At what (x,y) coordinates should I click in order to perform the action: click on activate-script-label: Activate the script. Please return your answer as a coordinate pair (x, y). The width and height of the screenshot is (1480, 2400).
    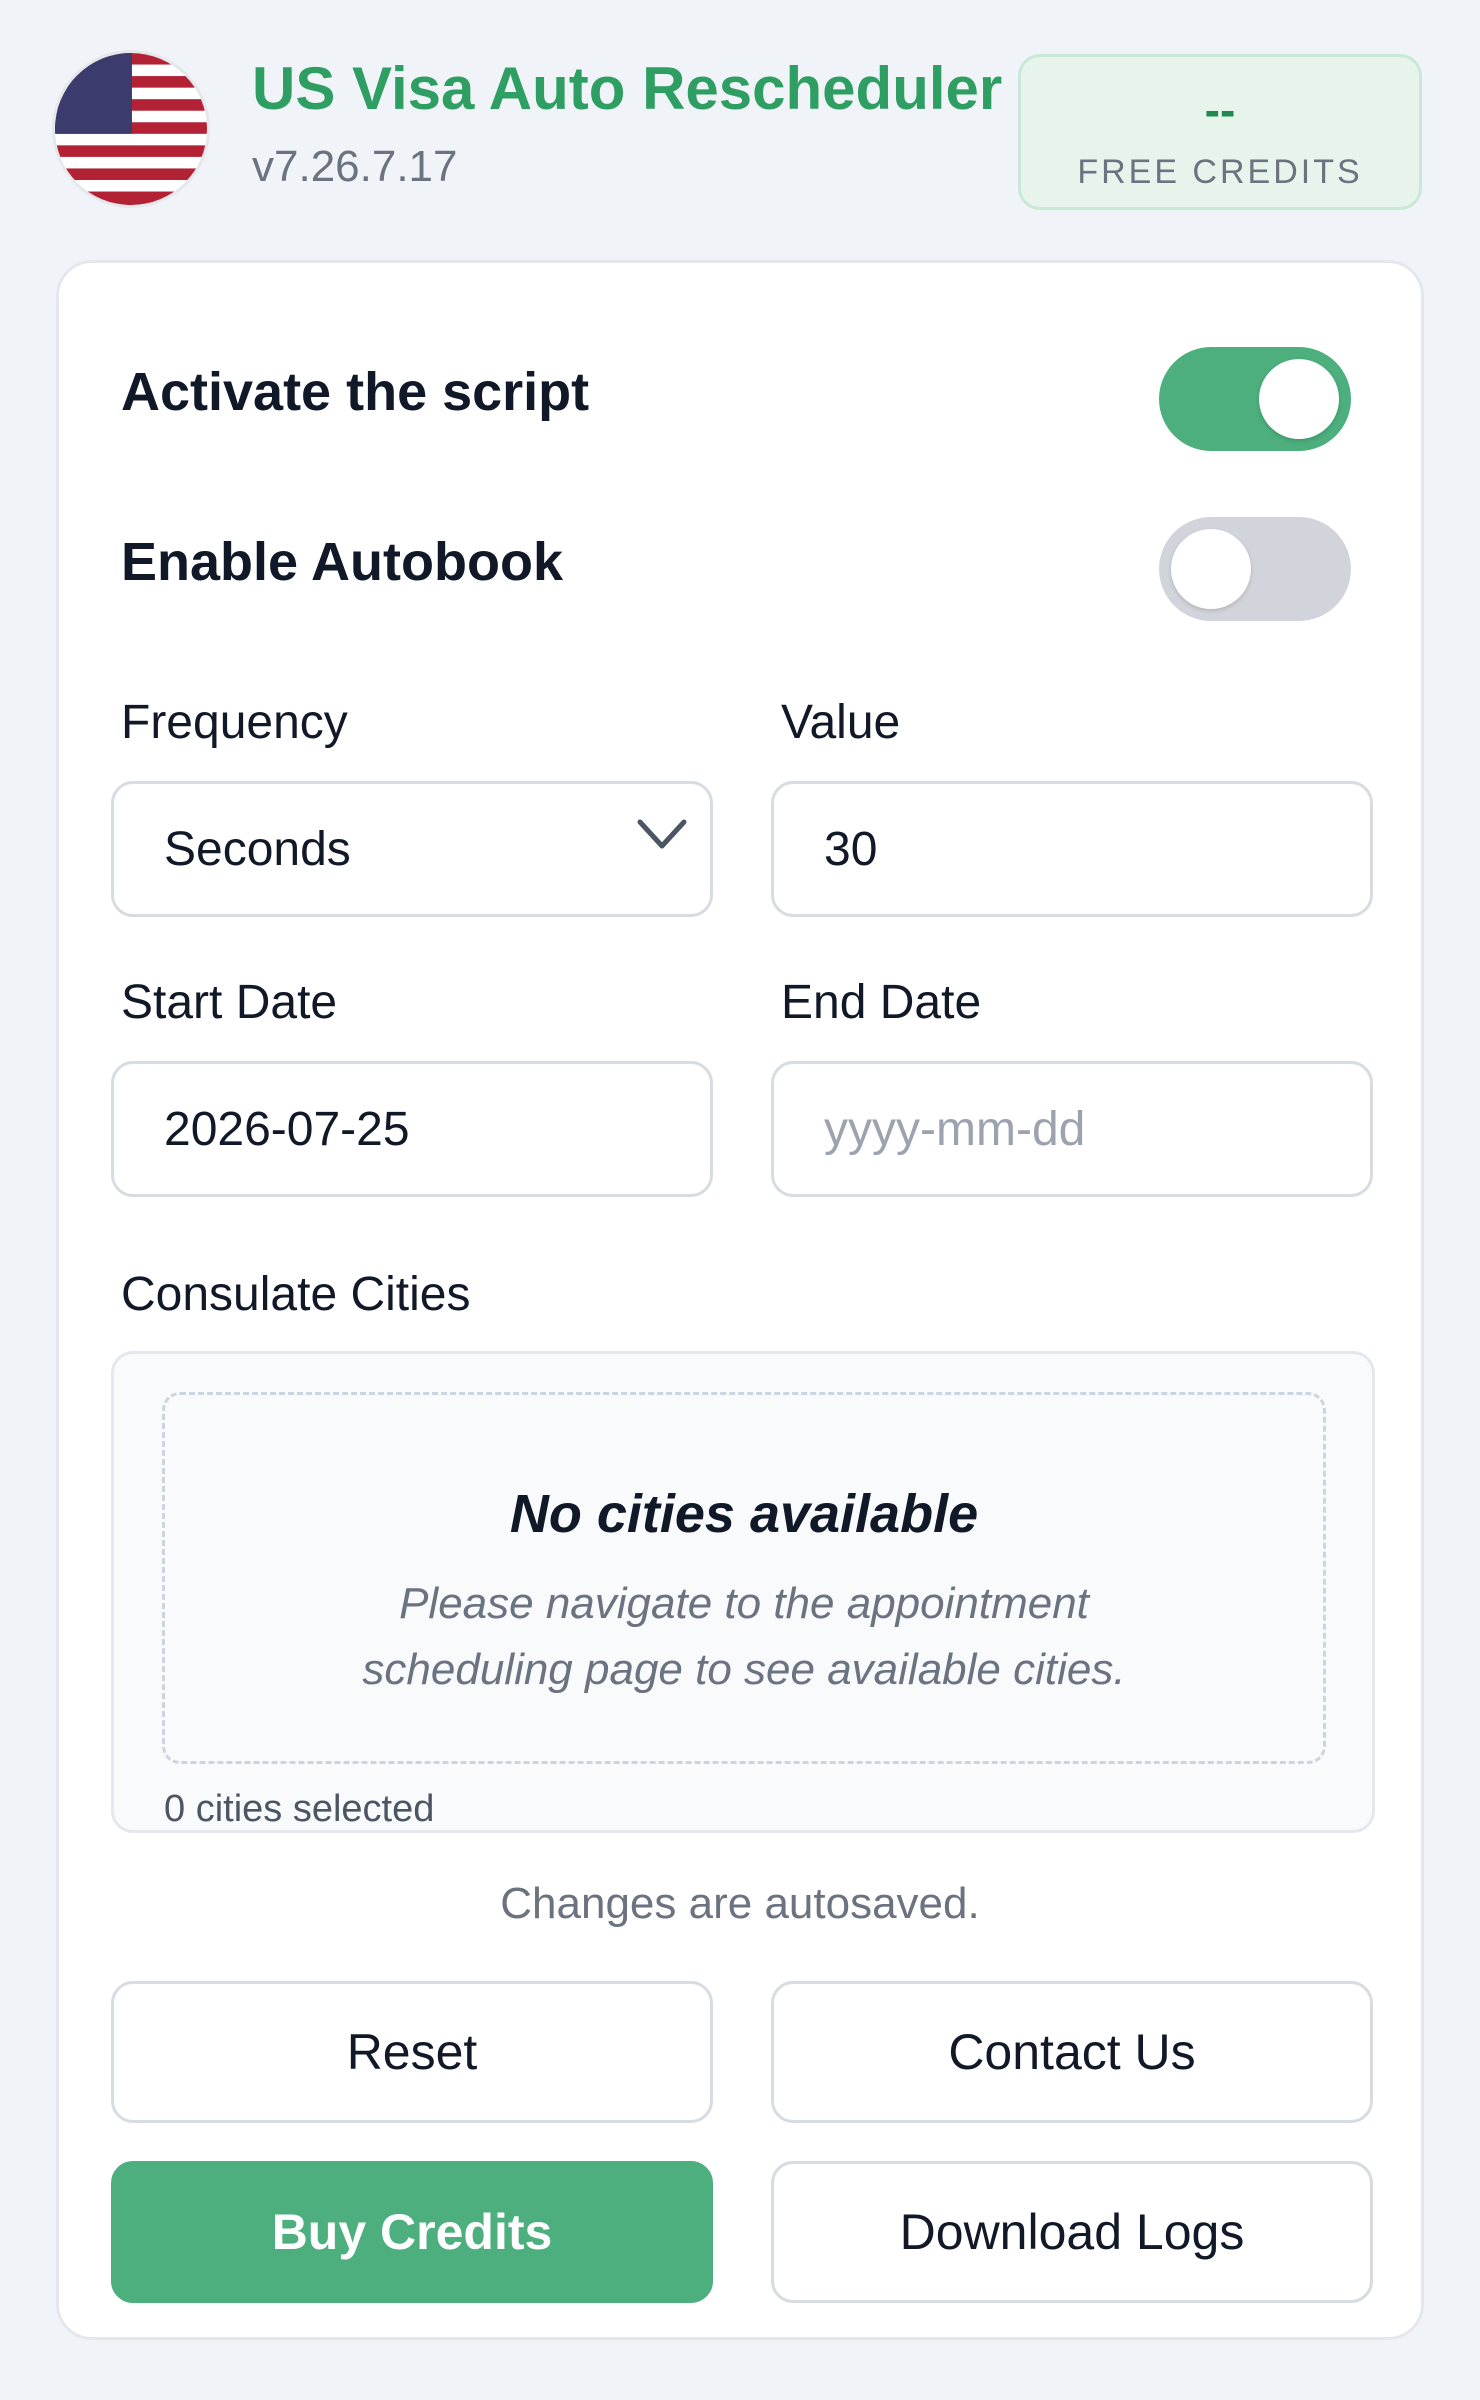
    Looking at the image, I should click on (355, 392).